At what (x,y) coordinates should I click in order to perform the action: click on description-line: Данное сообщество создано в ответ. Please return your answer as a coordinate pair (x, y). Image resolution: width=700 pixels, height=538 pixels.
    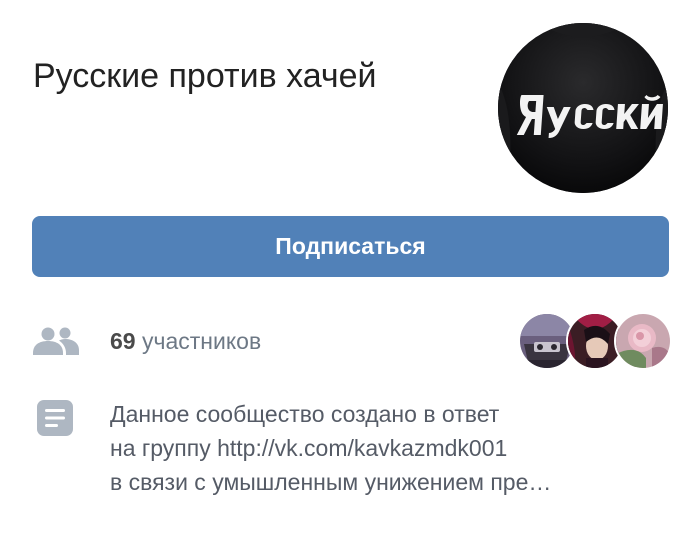
    Looking at the image, I should click on (305, 414).